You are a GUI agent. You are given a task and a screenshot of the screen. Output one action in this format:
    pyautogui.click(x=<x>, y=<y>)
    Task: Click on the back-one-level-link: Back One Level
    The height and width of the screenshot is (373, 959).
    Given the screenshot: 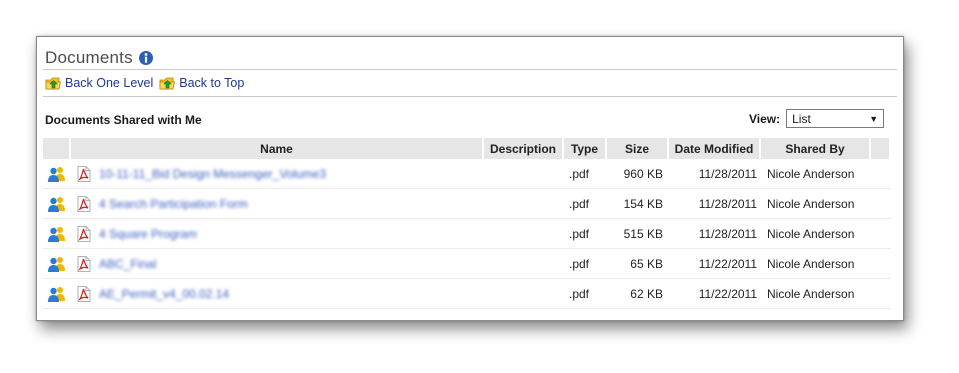 What is the action you would take?
    pyautogui.click(x=99, y=83)
    